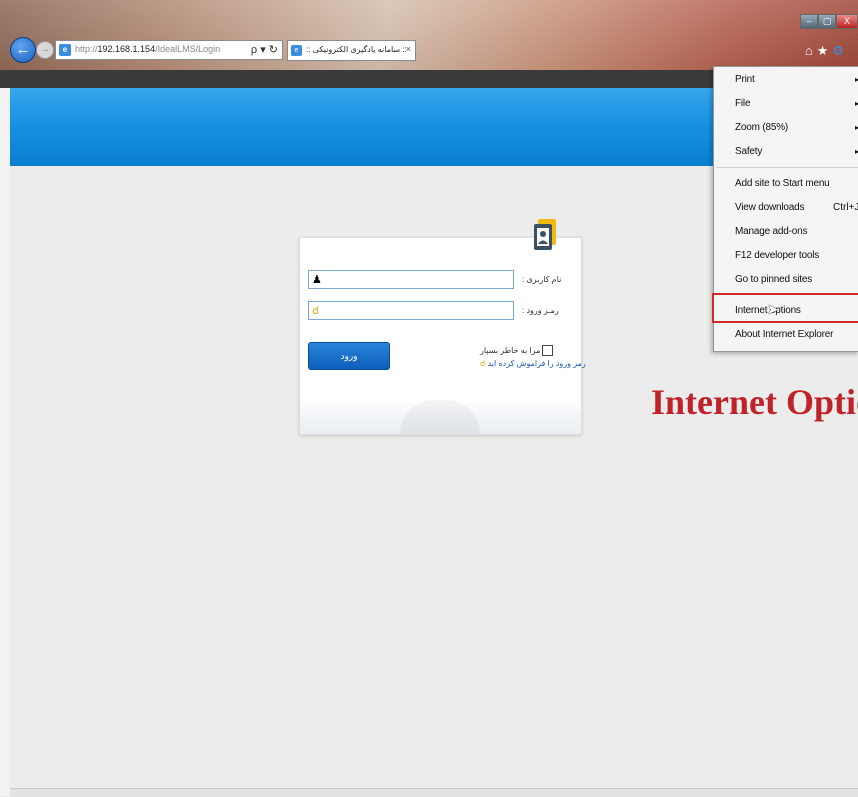 The image size is (858, 797). Describe the element at coordinates (784, 334) in the screenshot. I see `menu-item-about-ie: About Internet Explorer` at that location.